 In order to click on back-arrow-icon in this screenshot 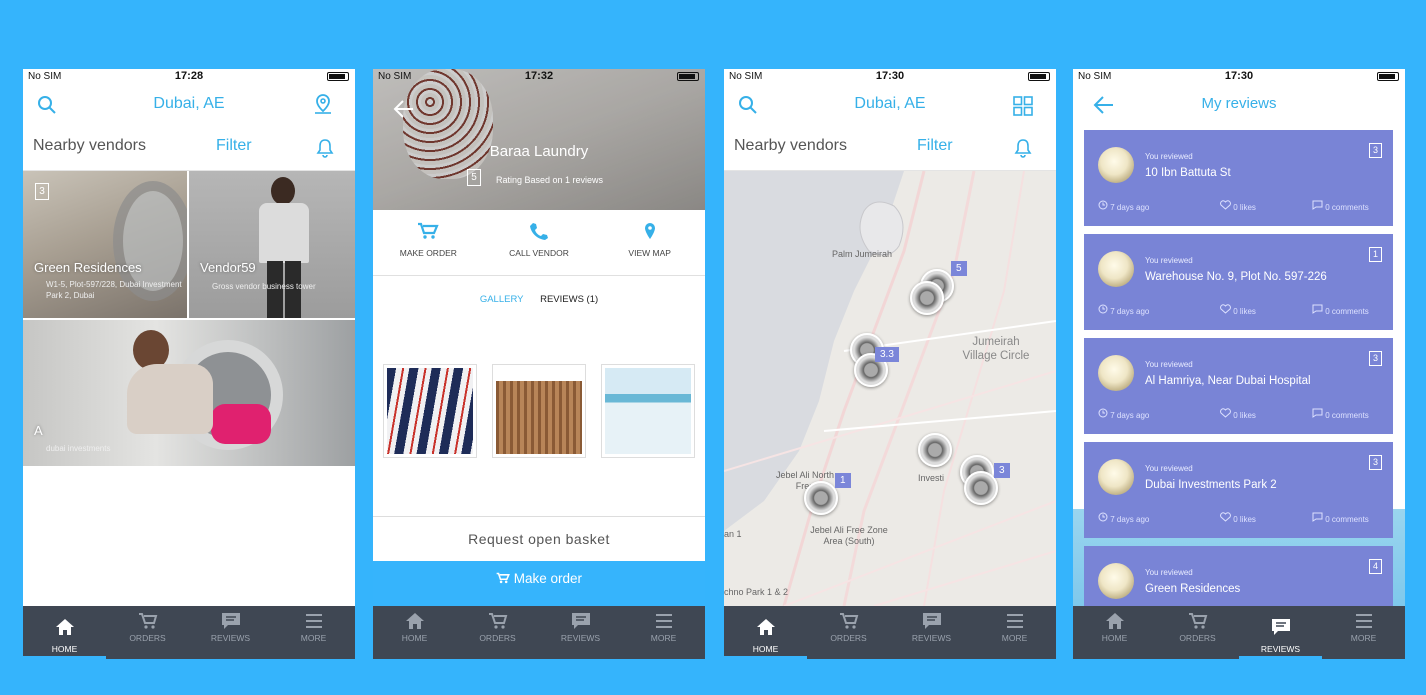, I will do `click(404, 109)`.